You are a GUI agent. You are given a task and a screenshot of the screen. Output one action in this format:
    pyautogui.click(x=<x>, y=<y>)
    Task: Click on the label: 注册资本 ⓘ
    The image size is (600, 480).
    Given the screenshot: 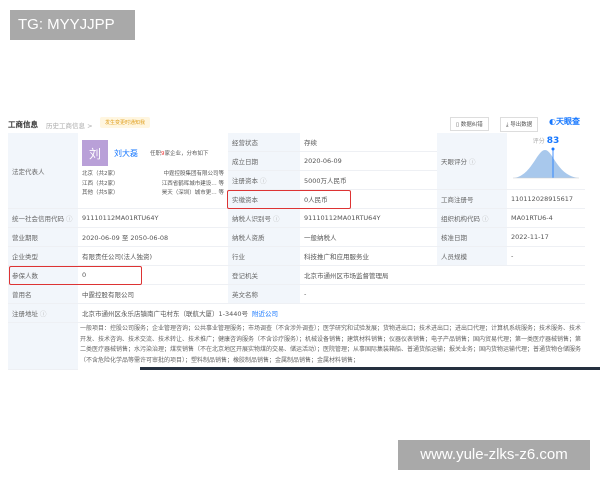 What is the action you would take?
    pyautogui.click(x=264, y=180)
    